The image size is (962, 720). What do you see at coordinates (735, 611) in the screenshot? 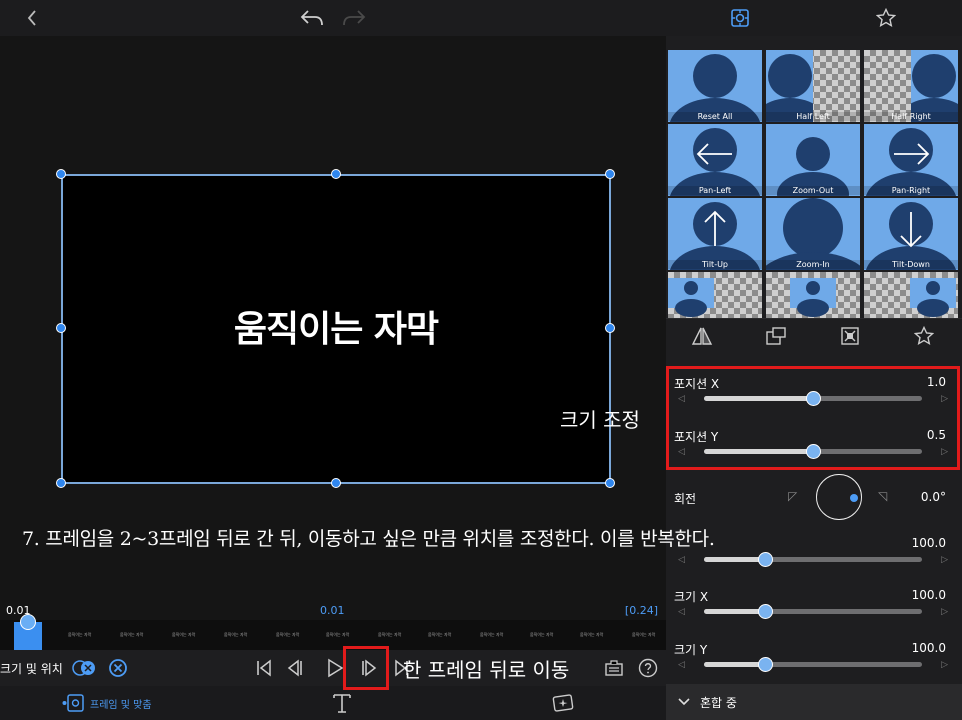
I see `scale-x-slider-fill` at bounding box center [735, 611].